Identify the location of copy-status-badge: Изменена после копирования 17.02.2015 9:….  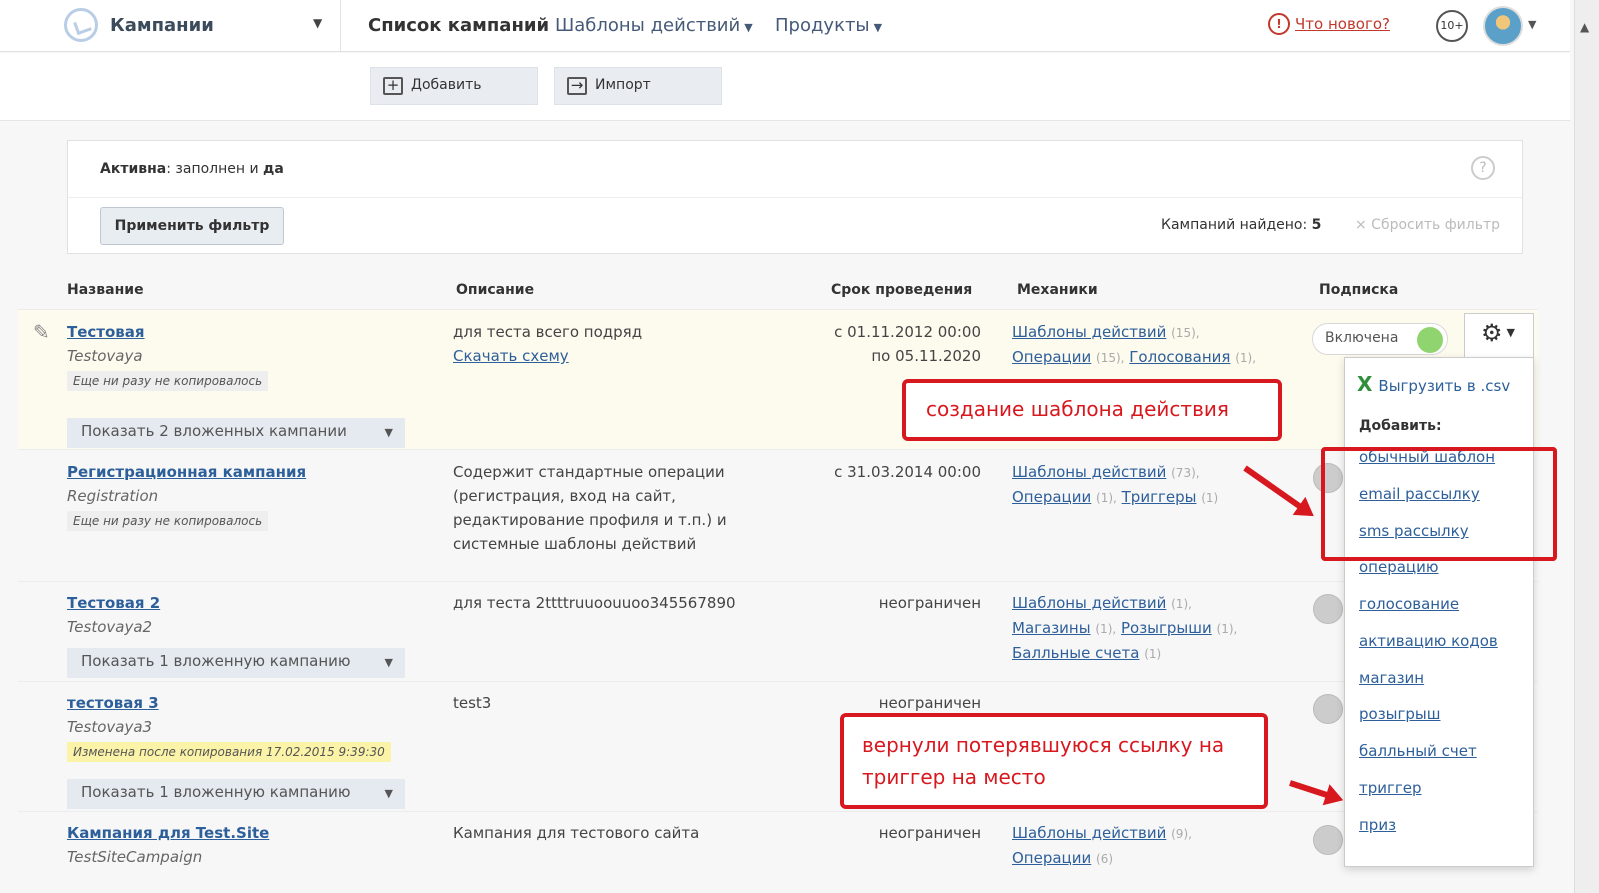
(229, 752).